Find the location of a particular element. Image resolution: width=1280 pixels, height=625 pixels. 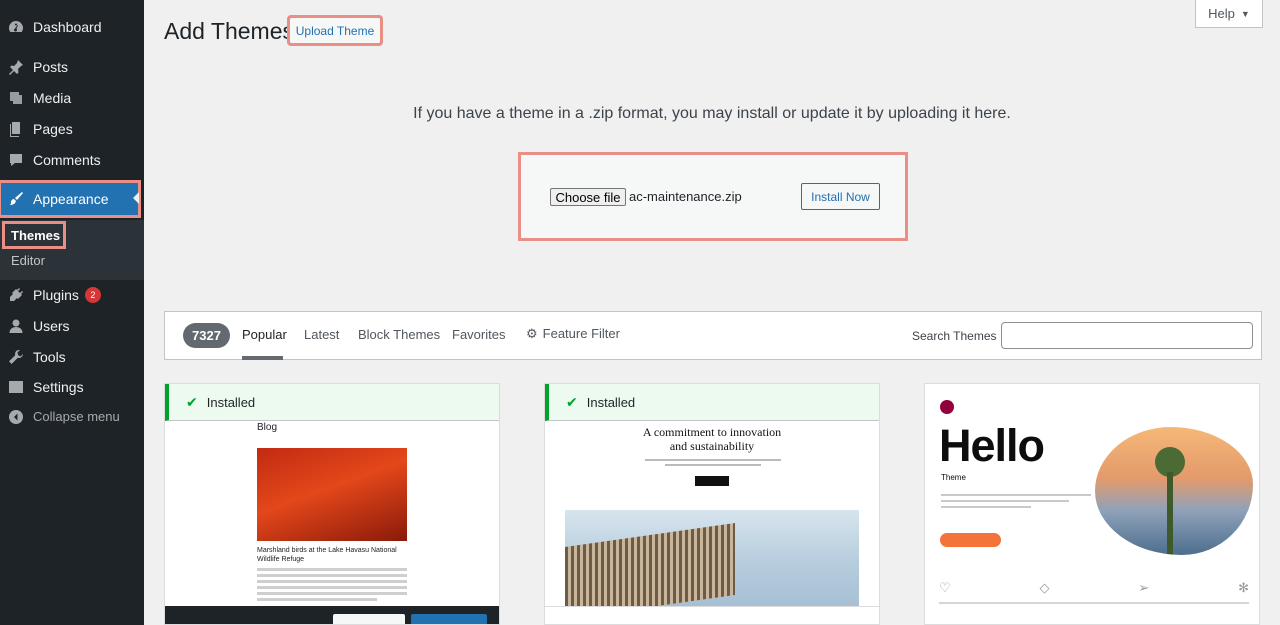

caret-down-icon: ▼ is located at coordinates (1245, 13).